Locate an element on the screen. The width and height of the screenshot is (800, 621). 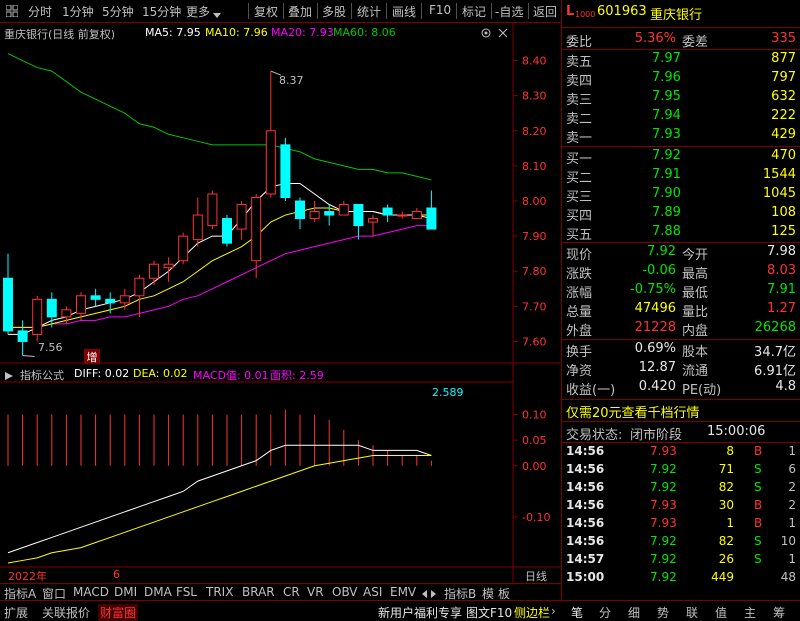
tab-obv: OBV is located at coordinates (345, 592).